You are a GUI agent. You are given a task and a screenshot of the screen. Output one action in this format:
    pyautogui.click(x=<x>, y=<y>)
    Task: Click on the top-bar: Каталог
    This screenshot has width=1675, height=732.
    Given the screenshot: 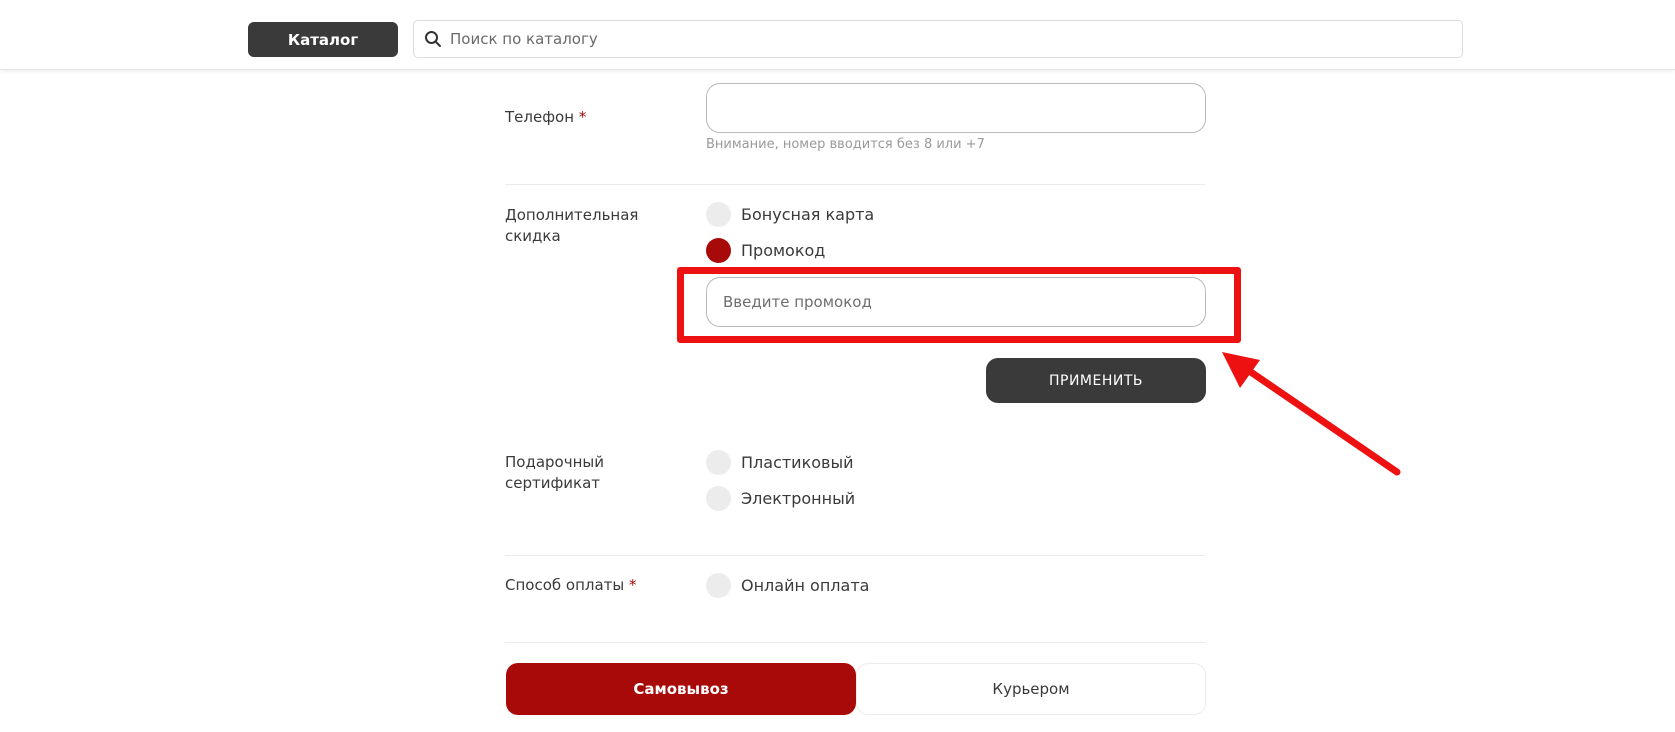 What is the action you would take?
    pyautogui.click(x=837, y=35)
    